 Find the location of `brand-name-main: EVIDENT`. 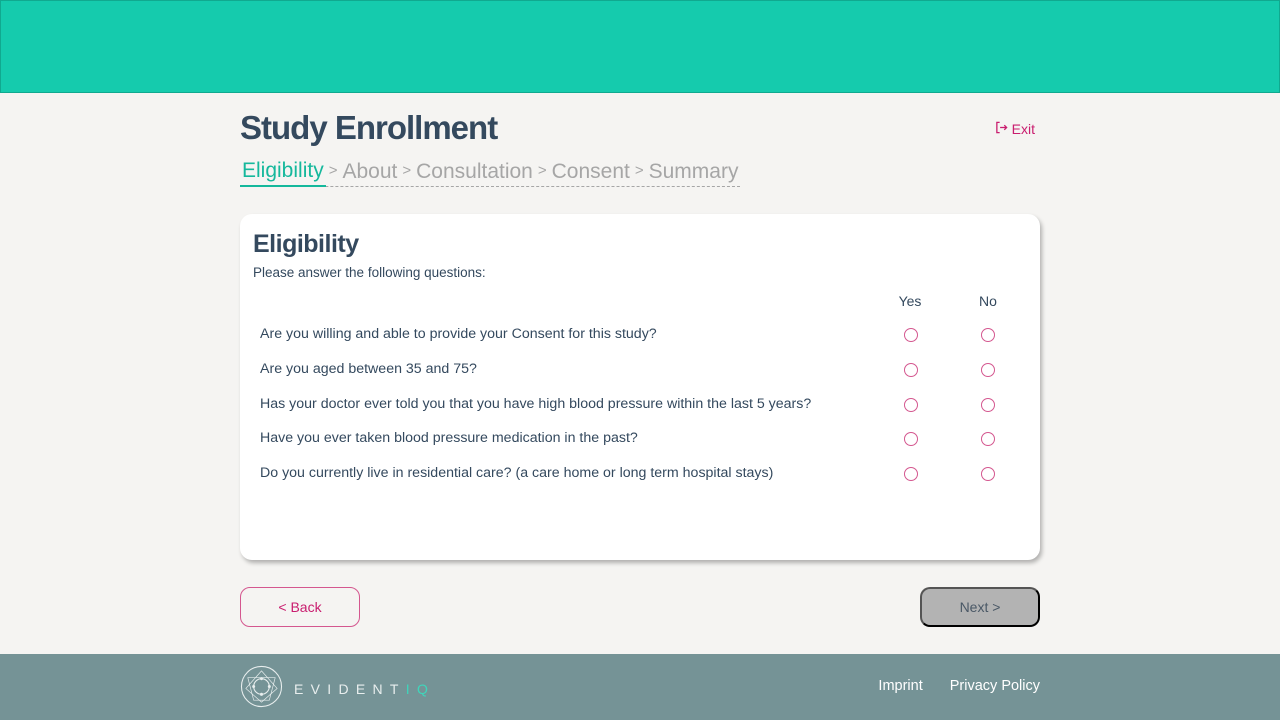

brand-name-main: EVIDENT is located at coordinates (350, 689).